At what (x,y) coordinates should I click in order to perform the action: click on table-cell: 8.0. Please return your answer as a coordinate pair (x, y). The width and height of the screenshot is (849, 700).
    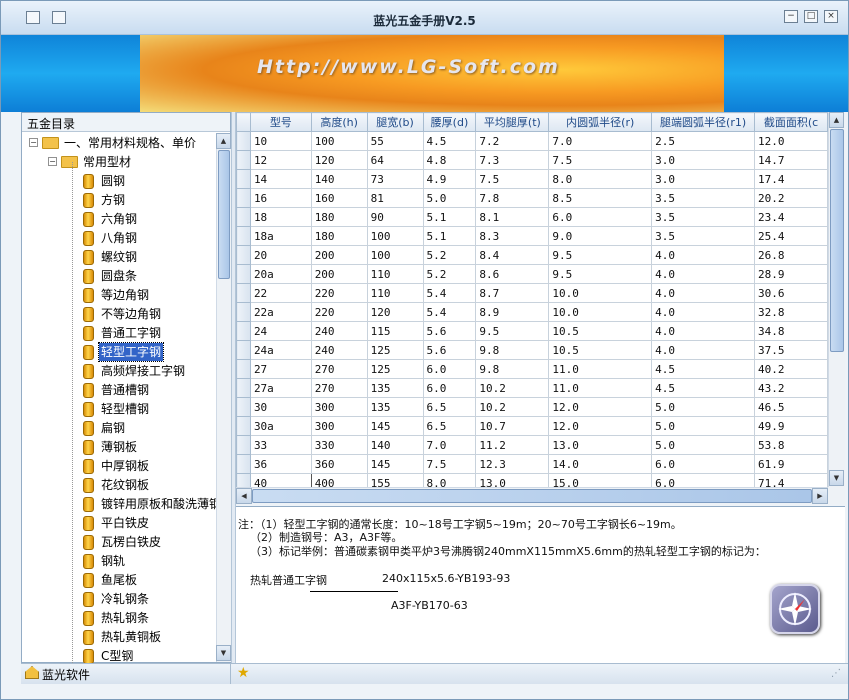
    Looking at the image, I should click on (600, 179).